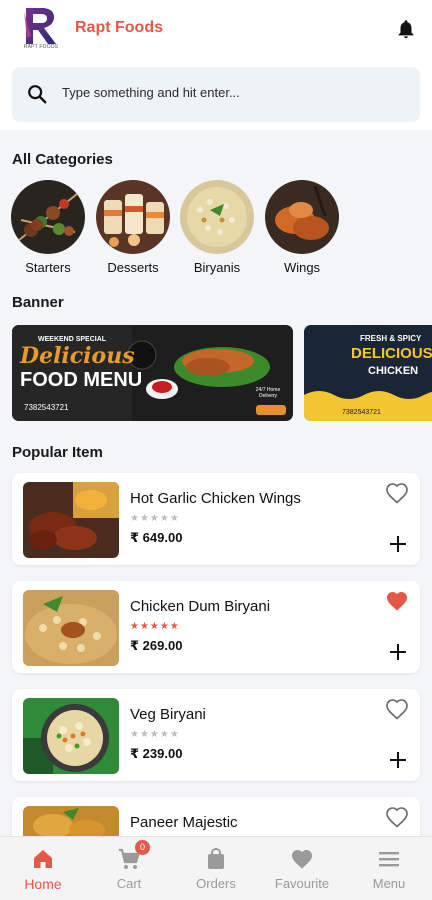  I want to click on paneer-majestic-image, so click(71, 821).